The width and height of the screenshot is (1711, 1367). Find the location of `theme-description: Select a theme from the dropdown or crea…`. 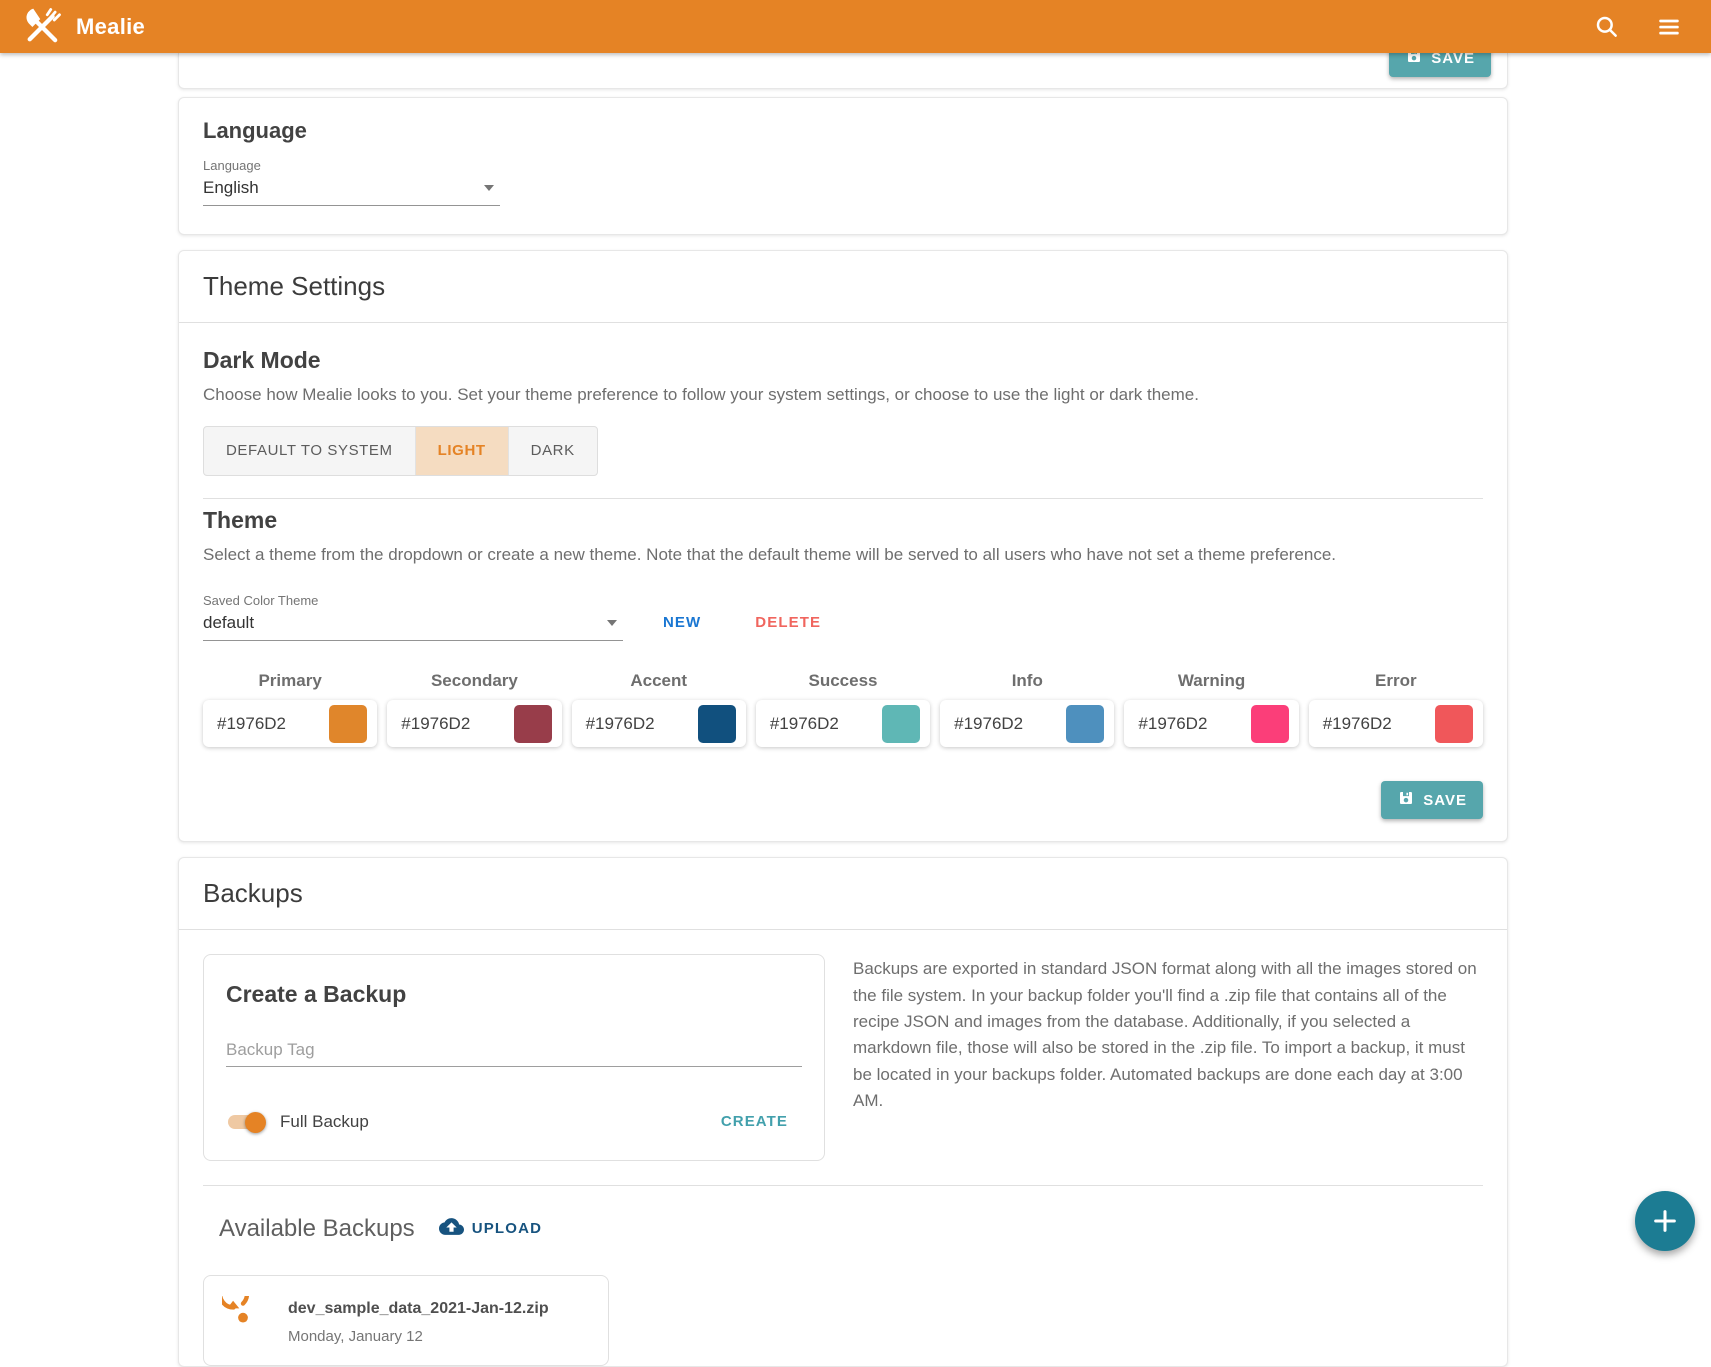

theme-description: Select a theme from the dropdown or crea… is located at coordinates (843, 555).